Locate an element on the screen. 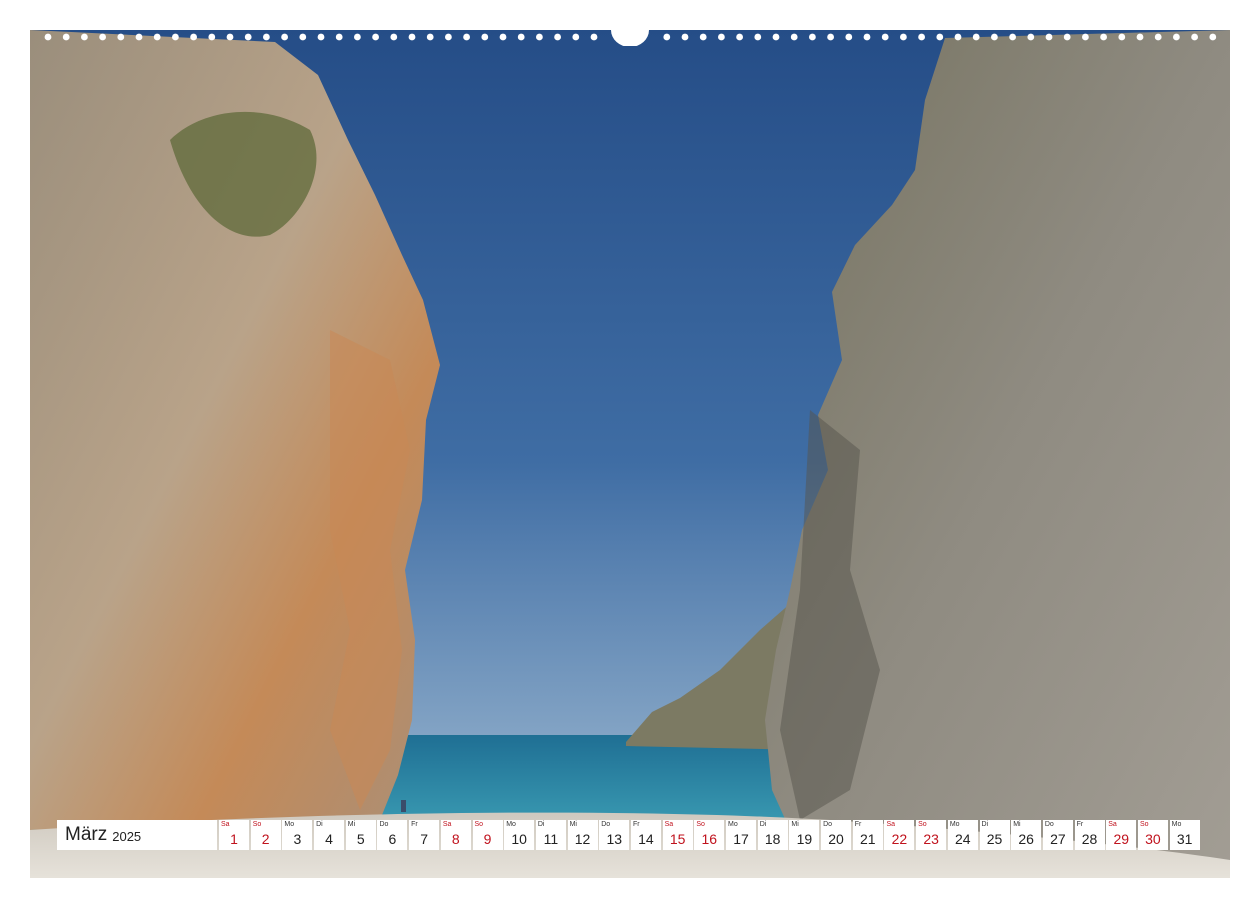 Image resolution: width=1260 pixels, height=908 pixels. day-cell: Sa 15 is located at coordinates (677, 835).